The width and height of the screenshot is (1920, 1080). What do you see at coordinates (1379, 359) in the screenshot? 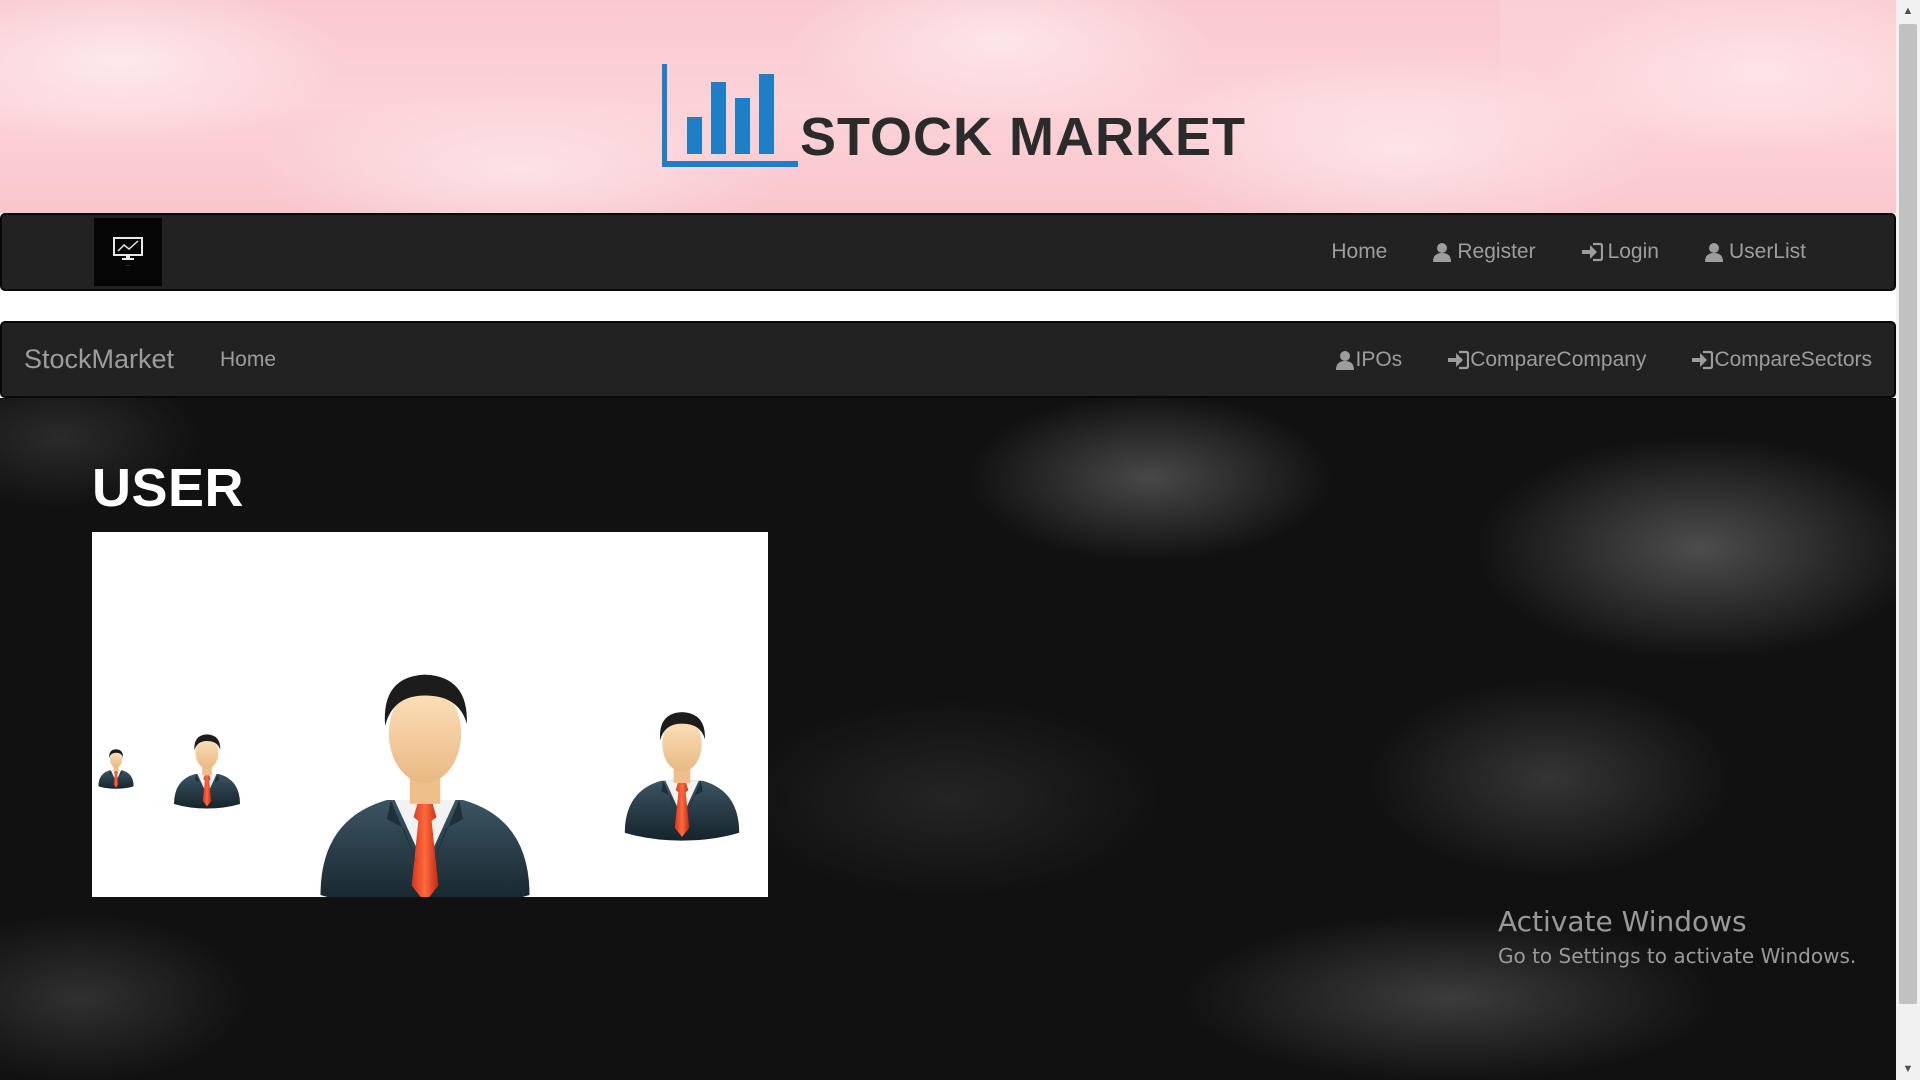
I see `nav-ipos-label: IPOs` at bounding box center [1379, 359].